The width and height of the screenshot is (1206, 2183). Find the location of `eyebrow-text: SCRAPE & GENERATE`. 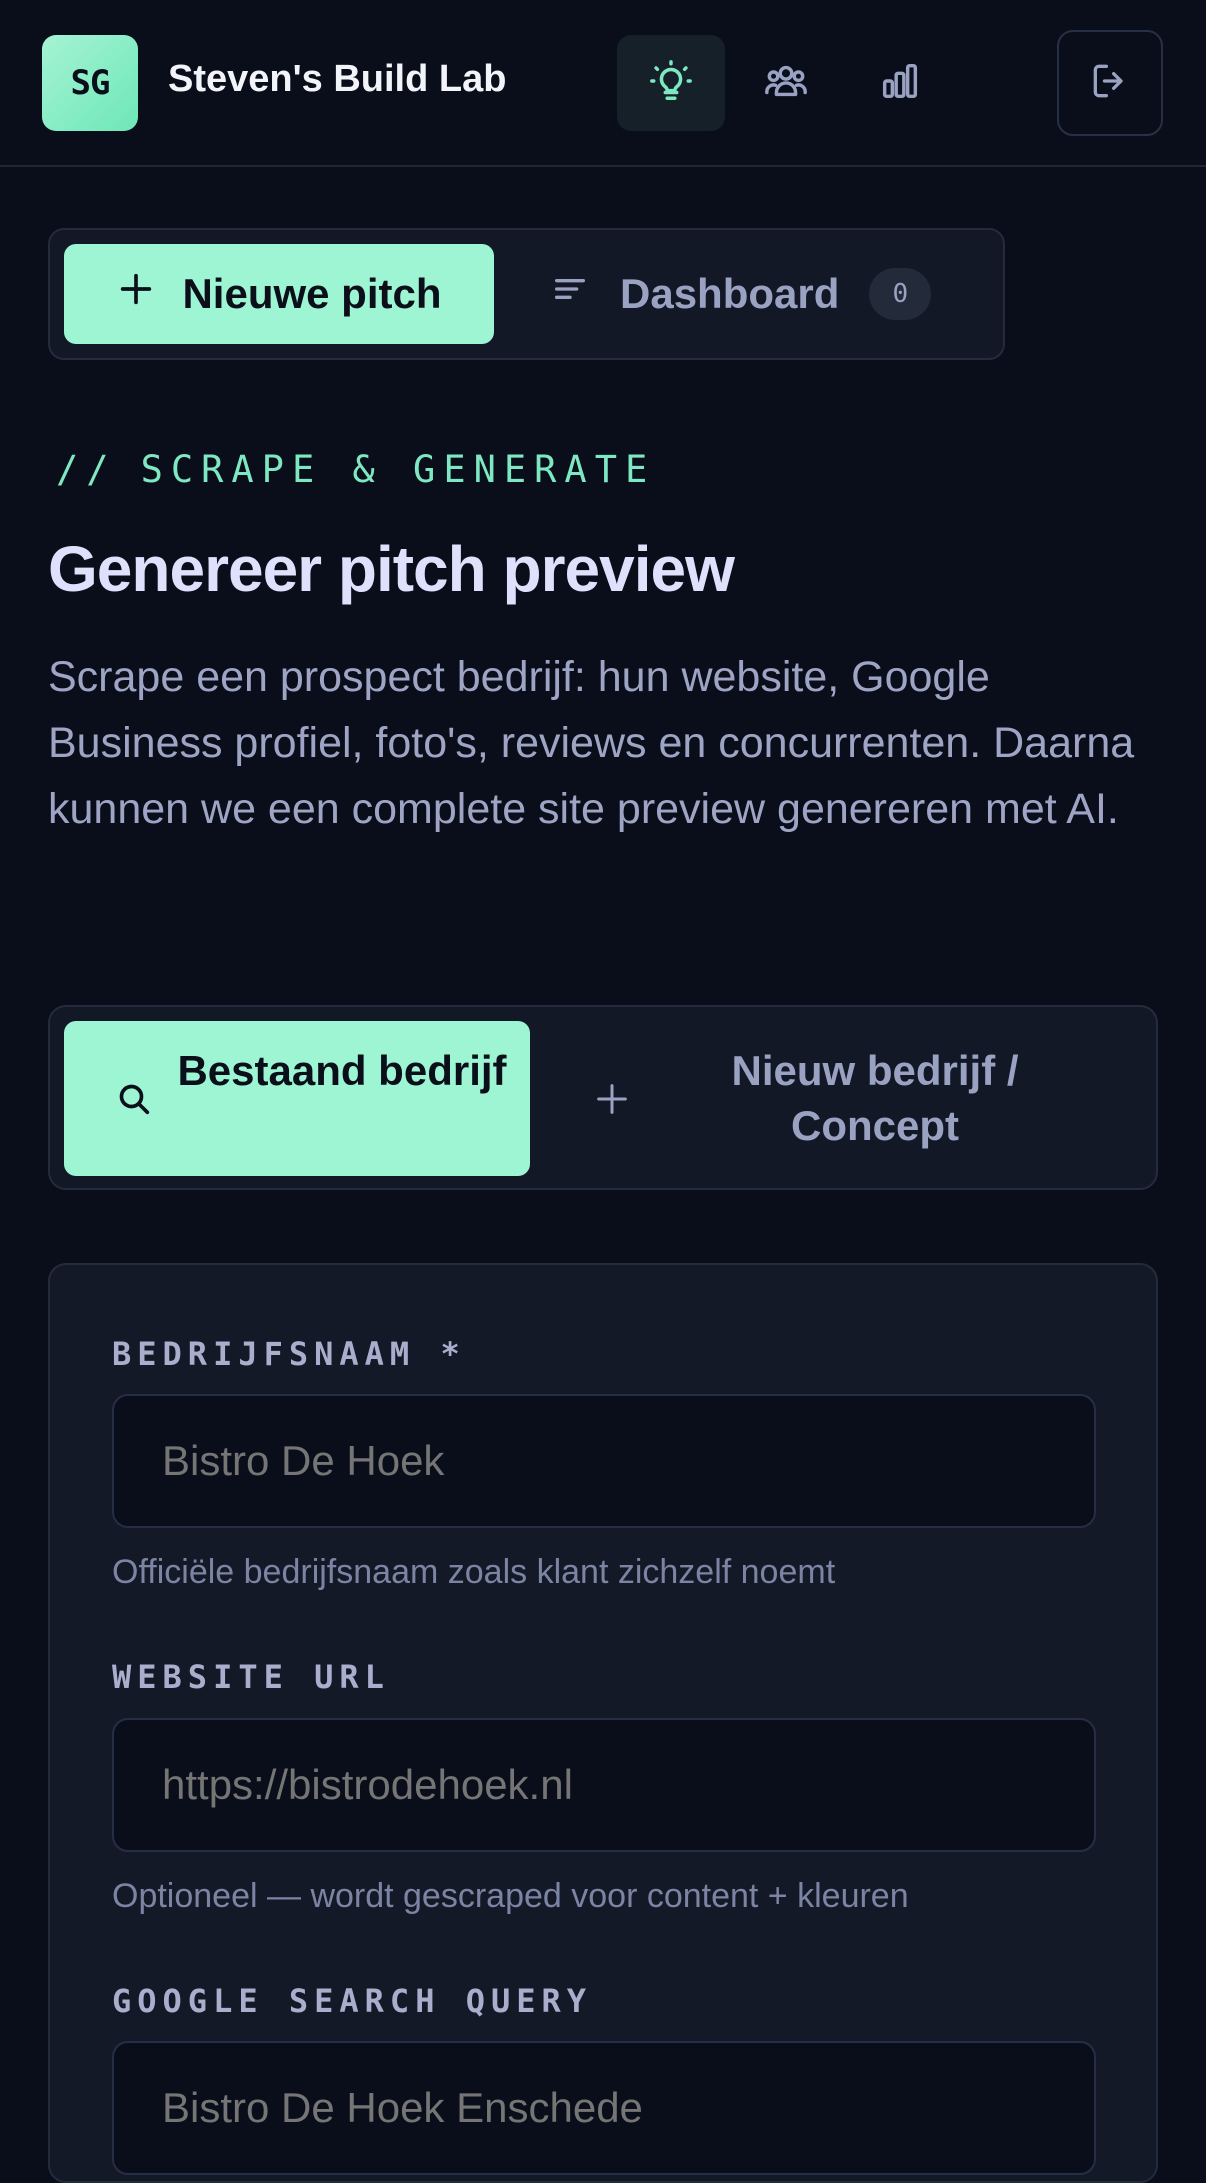

eyebrow-text: SCRAPE & GENERATE is located at coordinates (398, 469).